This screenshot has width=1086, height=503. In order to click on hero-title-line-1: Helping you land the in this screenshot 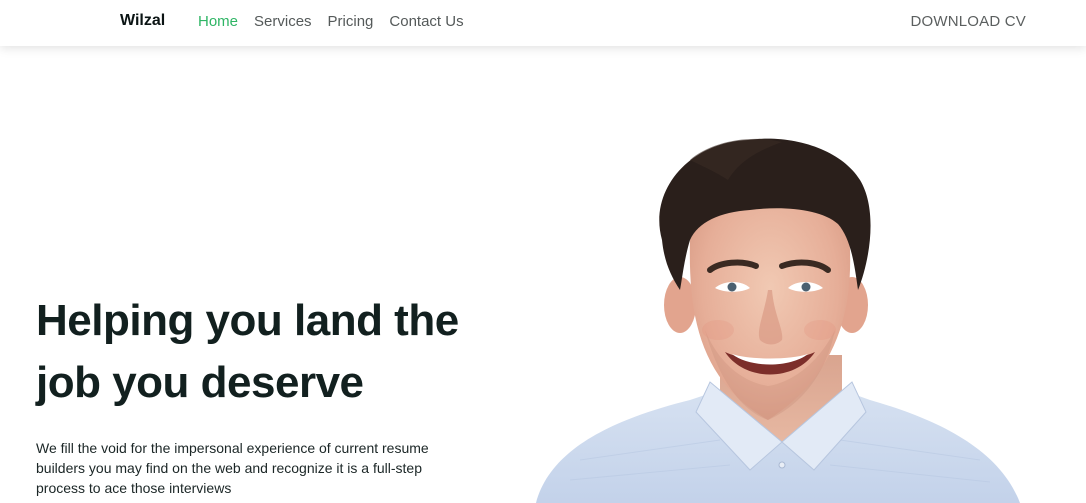, I will do `click(247, 320)`.